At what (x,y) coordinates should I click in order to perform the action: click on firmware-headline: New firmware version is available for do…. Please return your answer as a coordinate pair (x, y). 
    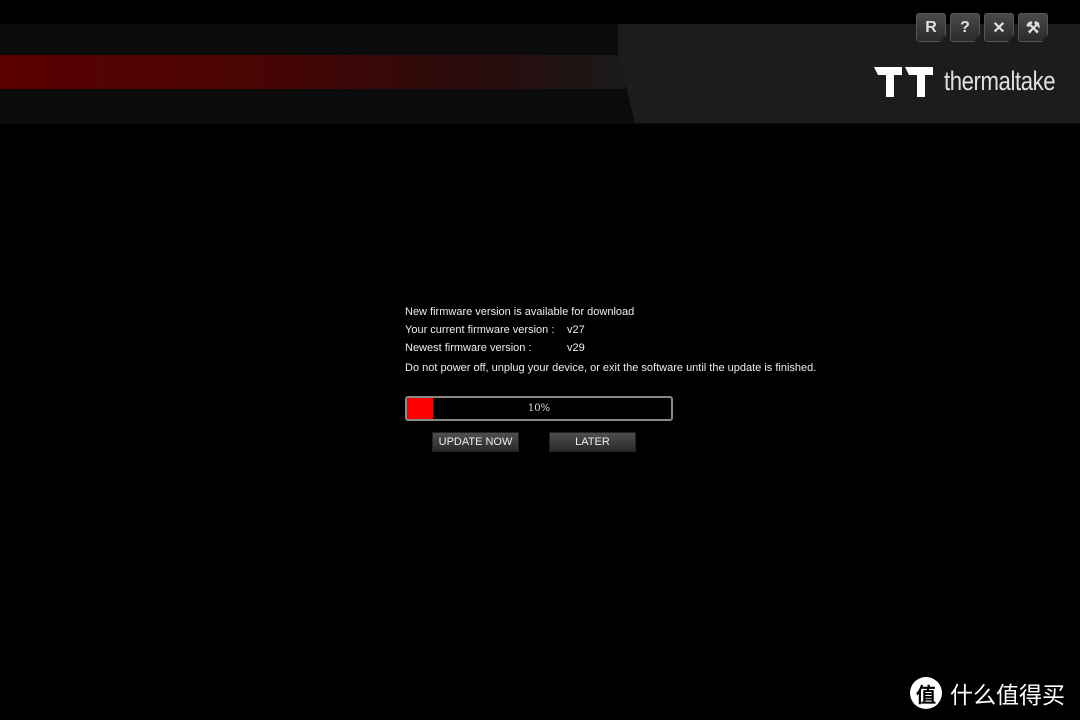
    Looking at the image, I should click on (520, 312).